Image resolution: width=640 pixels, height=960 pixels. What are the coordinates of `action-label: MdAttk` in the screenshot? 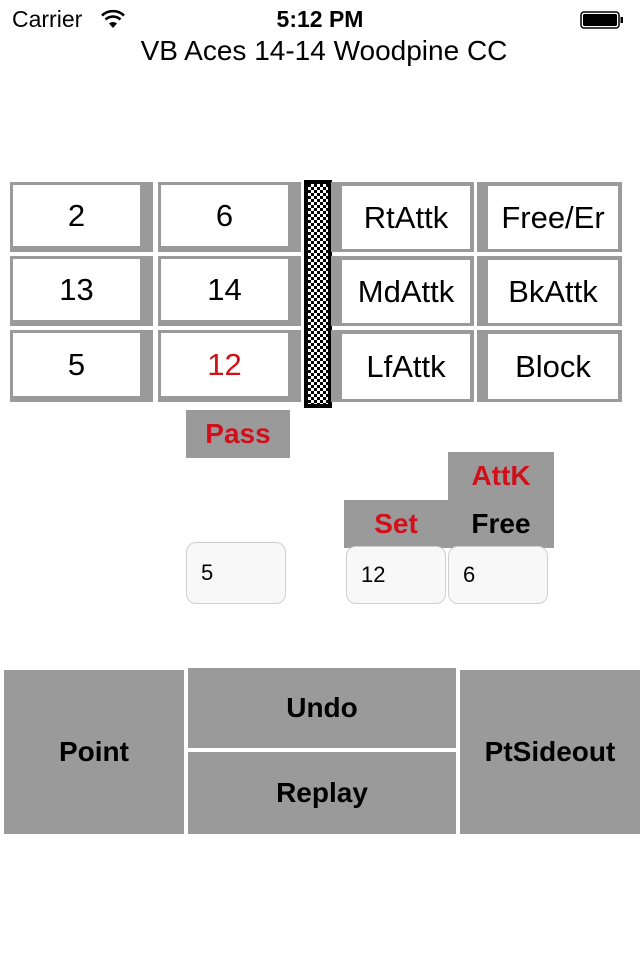 It's located at (406, 291).